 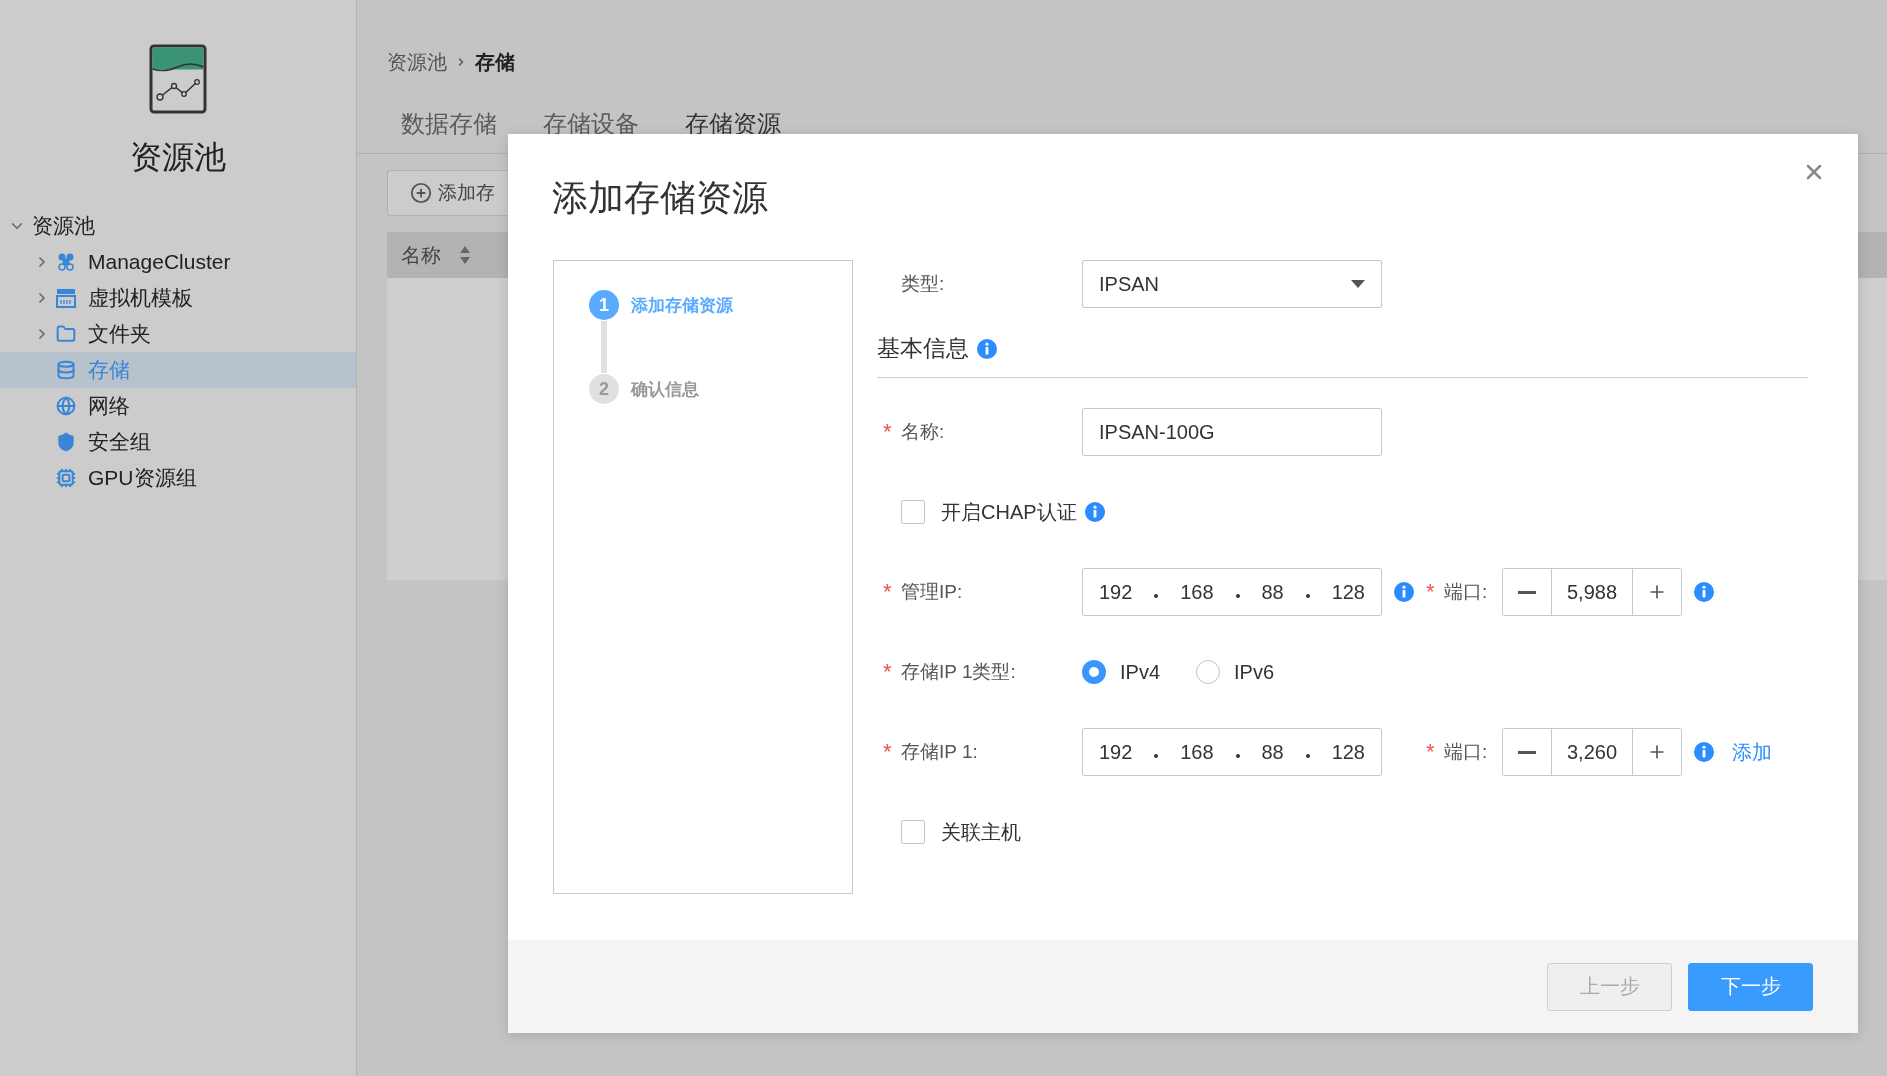 What do you see at coordinates (981, 832) in the screenshot?
I see `checkbox-label: 关联主机` at bounding box center [981, 832].